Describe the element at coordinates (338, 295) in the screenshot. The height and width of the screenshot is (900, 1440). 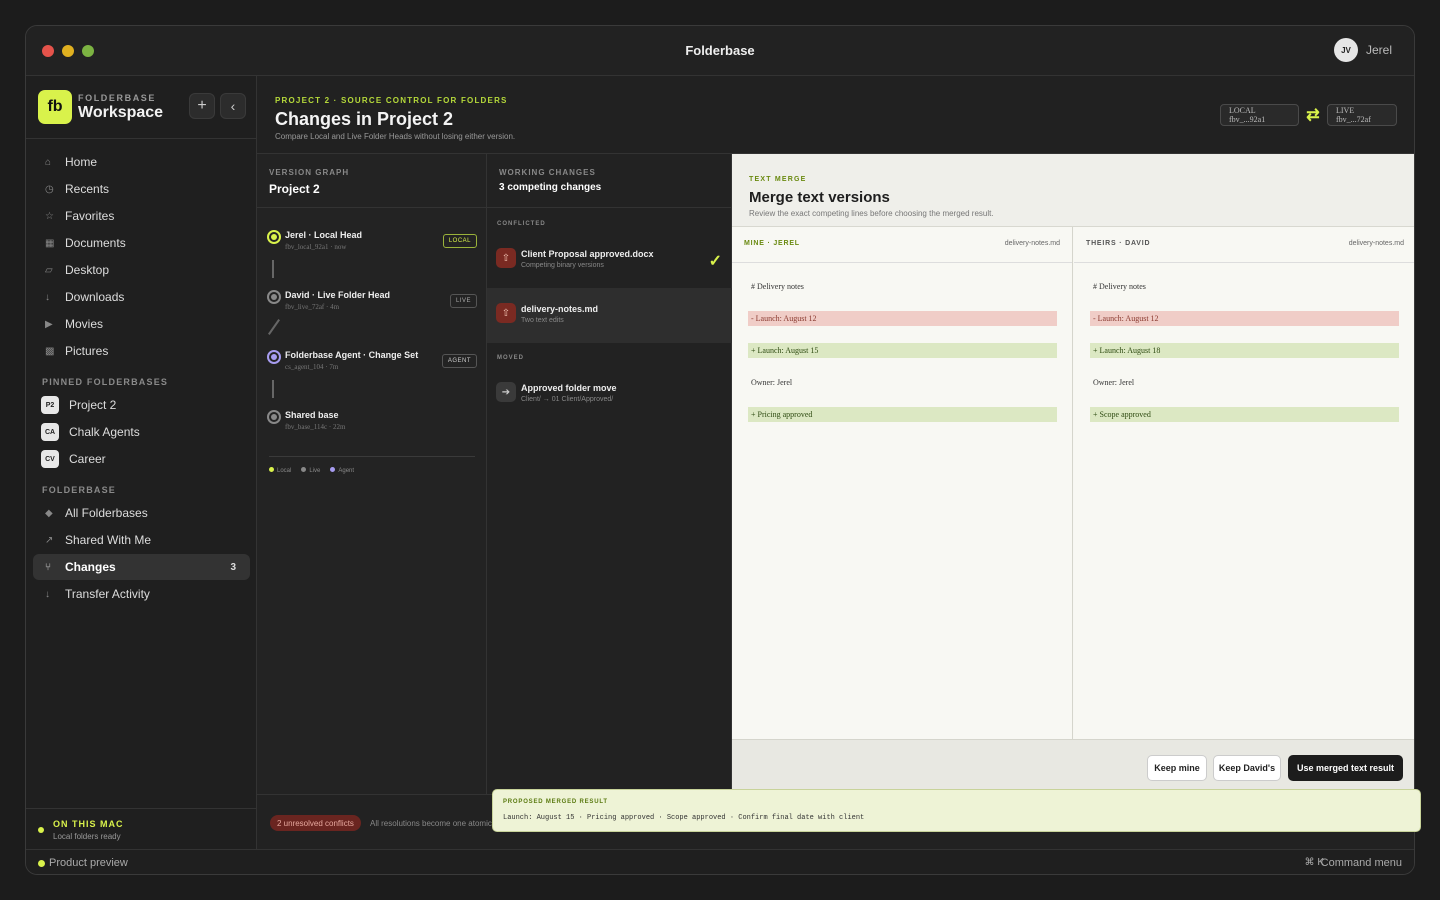
I see `node-name: David · Live Folder Head` at that location.